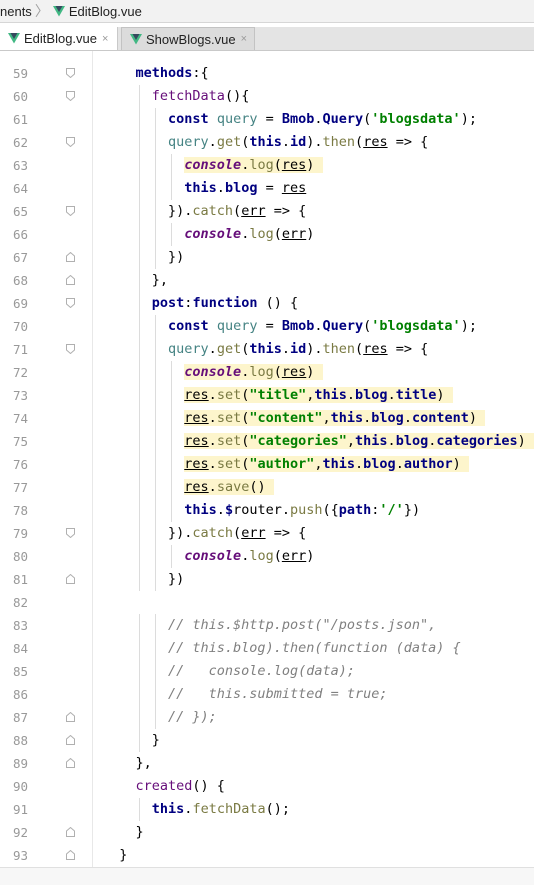  What do you see at coordinates (267, 602) in the screenshot?
I see `code-line: 82` at bounding box center [267, 602].